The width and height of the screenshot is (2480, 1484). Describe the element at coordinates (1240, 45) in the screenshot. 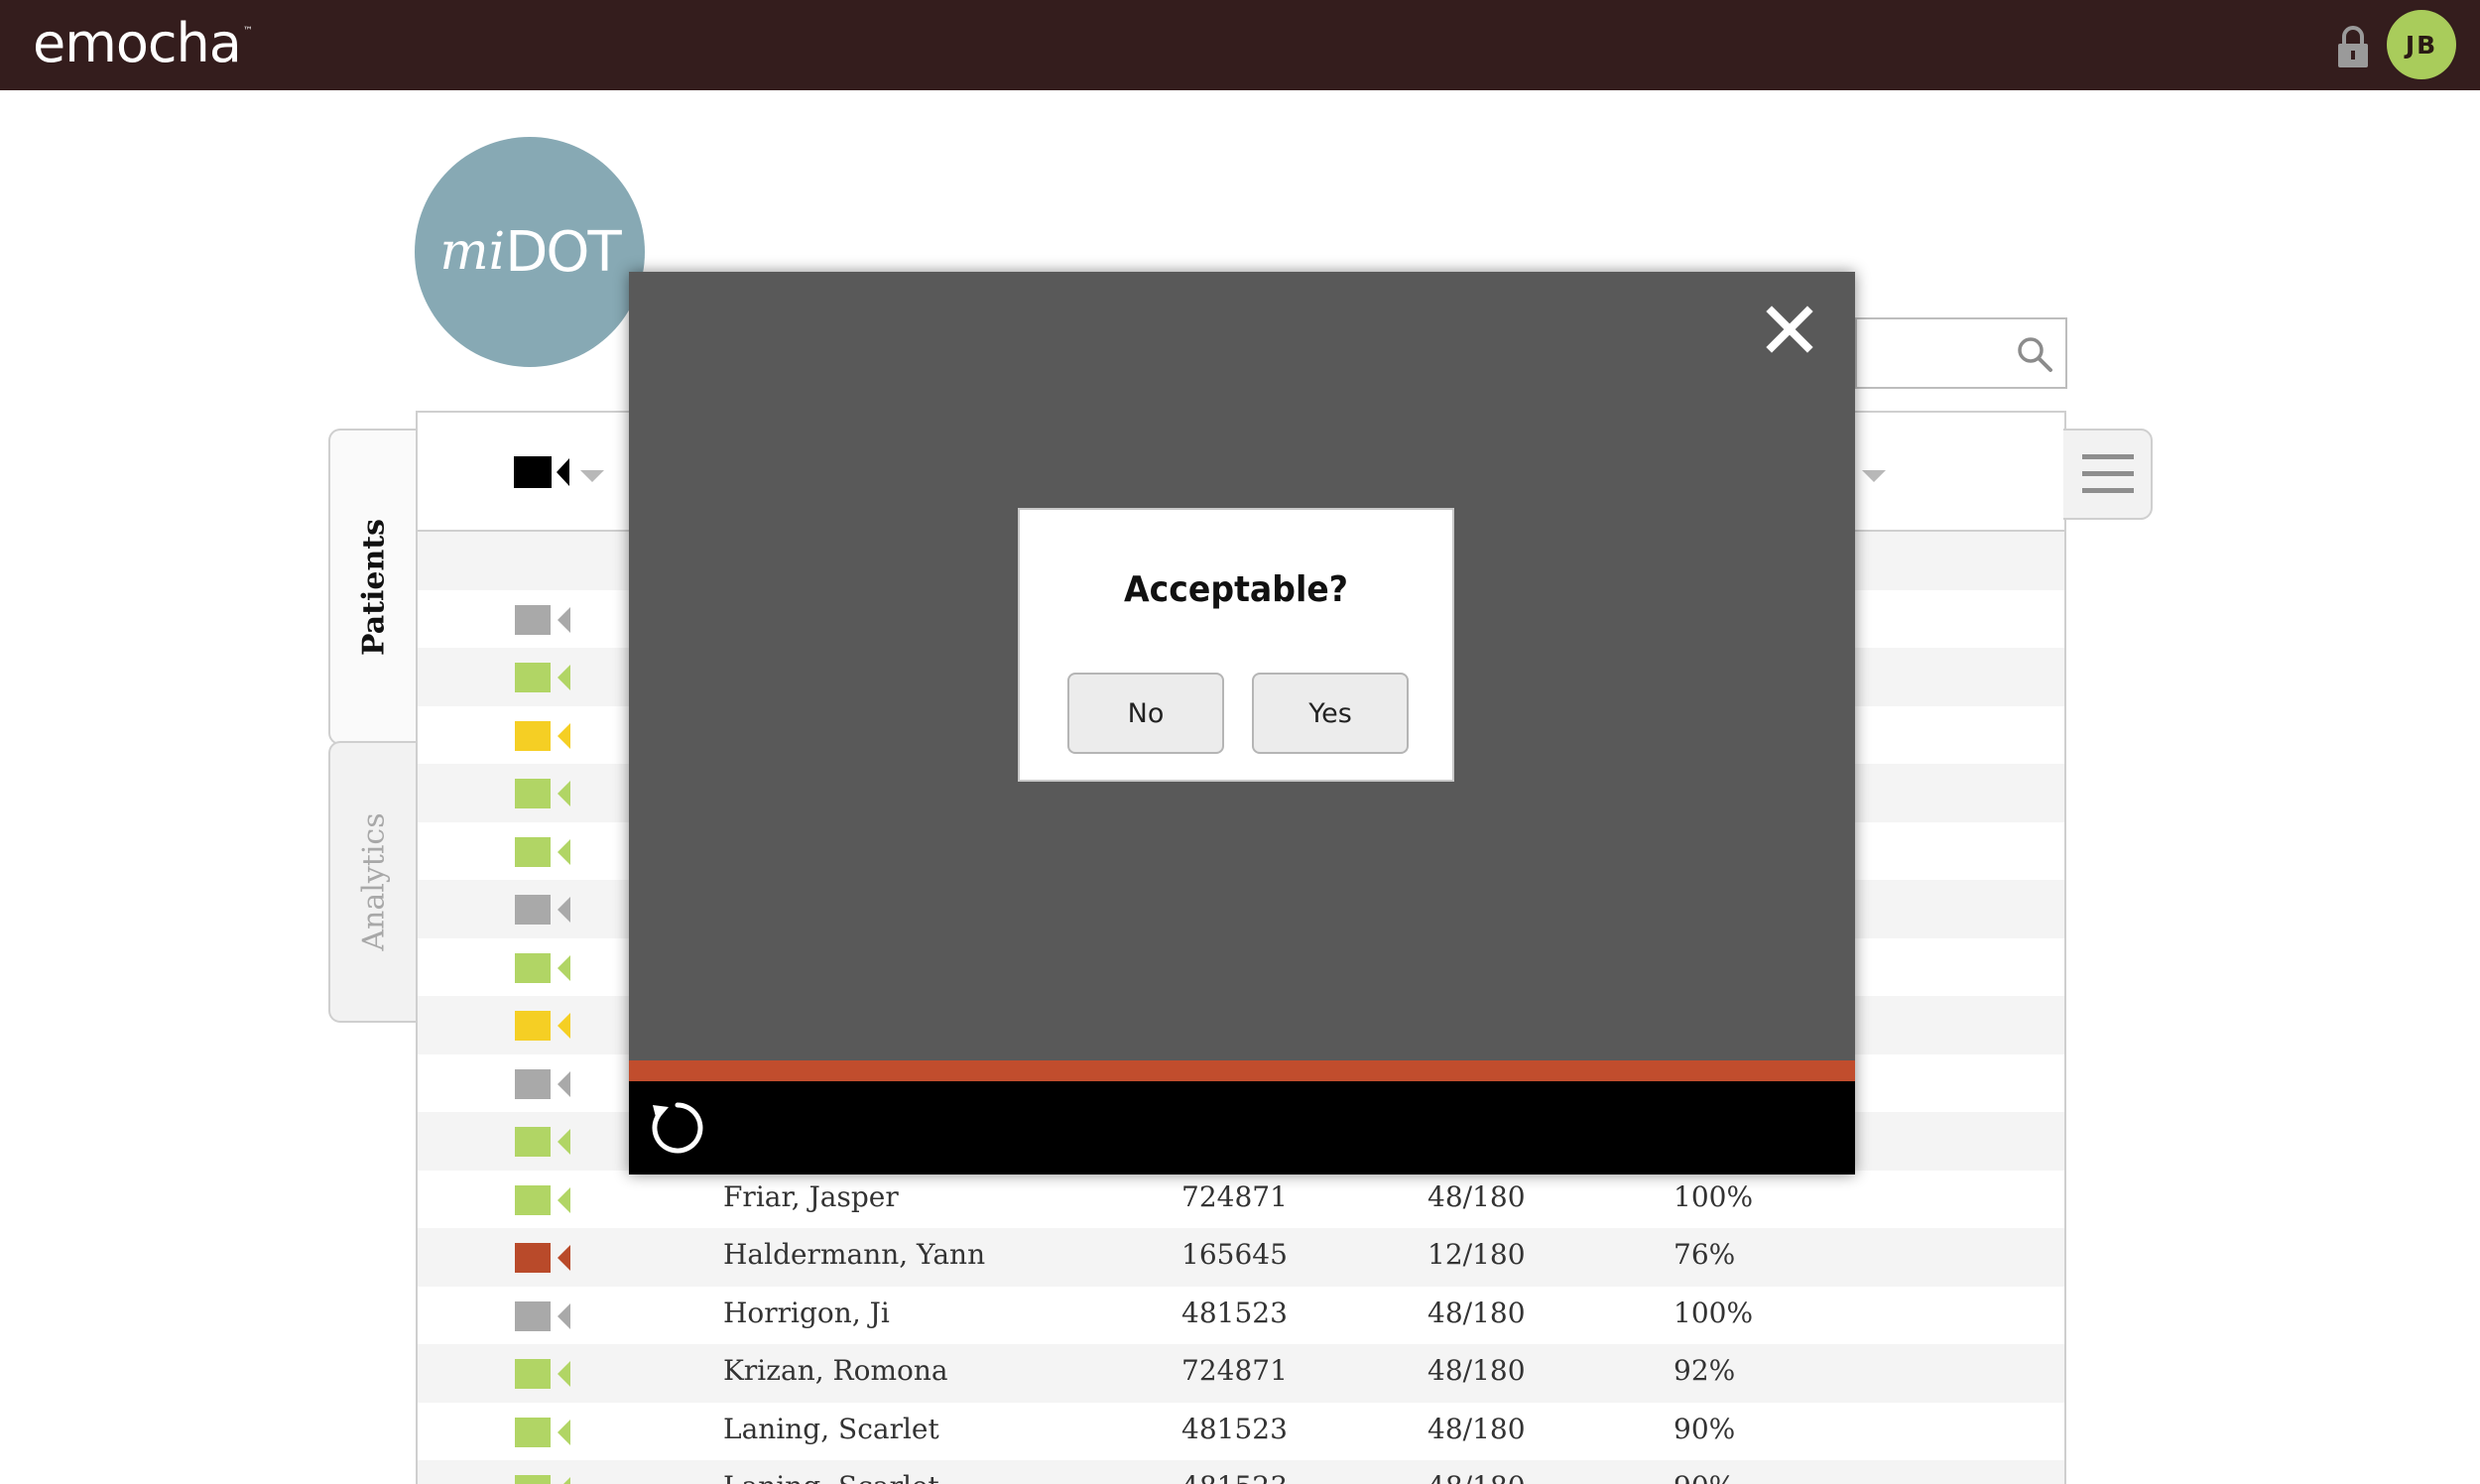

I see `top-bar: emocha ™ JB` at that location.